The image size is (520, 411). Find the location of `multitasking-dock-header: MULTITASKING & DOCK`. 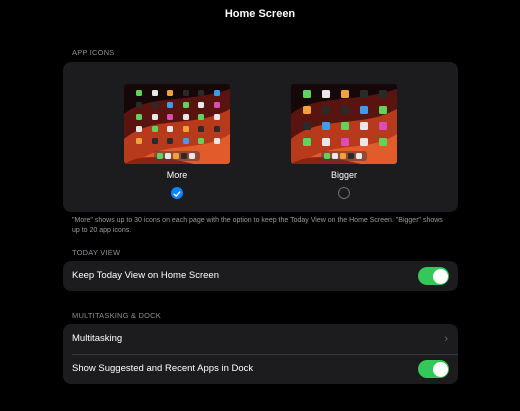

multitasking-dock-header: MULTITASKING & DOCK is located at coordinates (116, 315).